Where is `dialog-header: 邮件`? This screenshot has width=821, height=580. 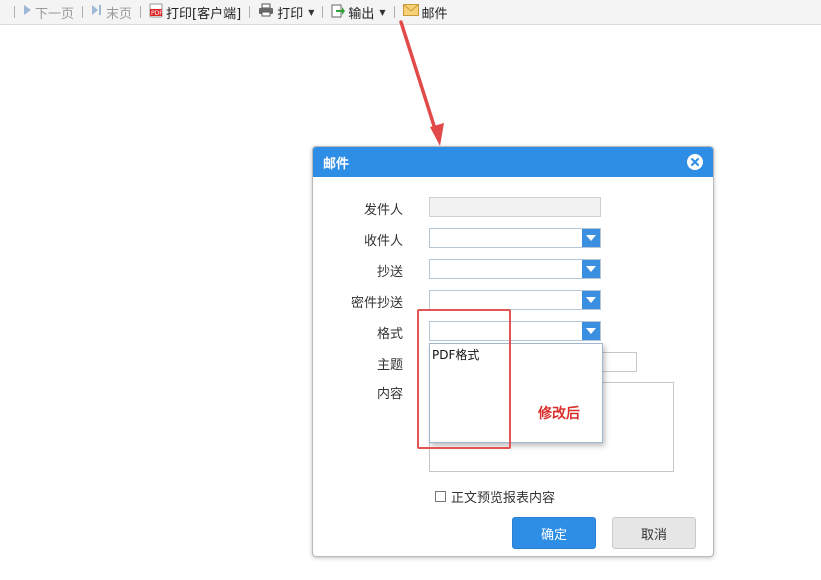 dialog-header: 邮件 is located at coordinates (513, 162).